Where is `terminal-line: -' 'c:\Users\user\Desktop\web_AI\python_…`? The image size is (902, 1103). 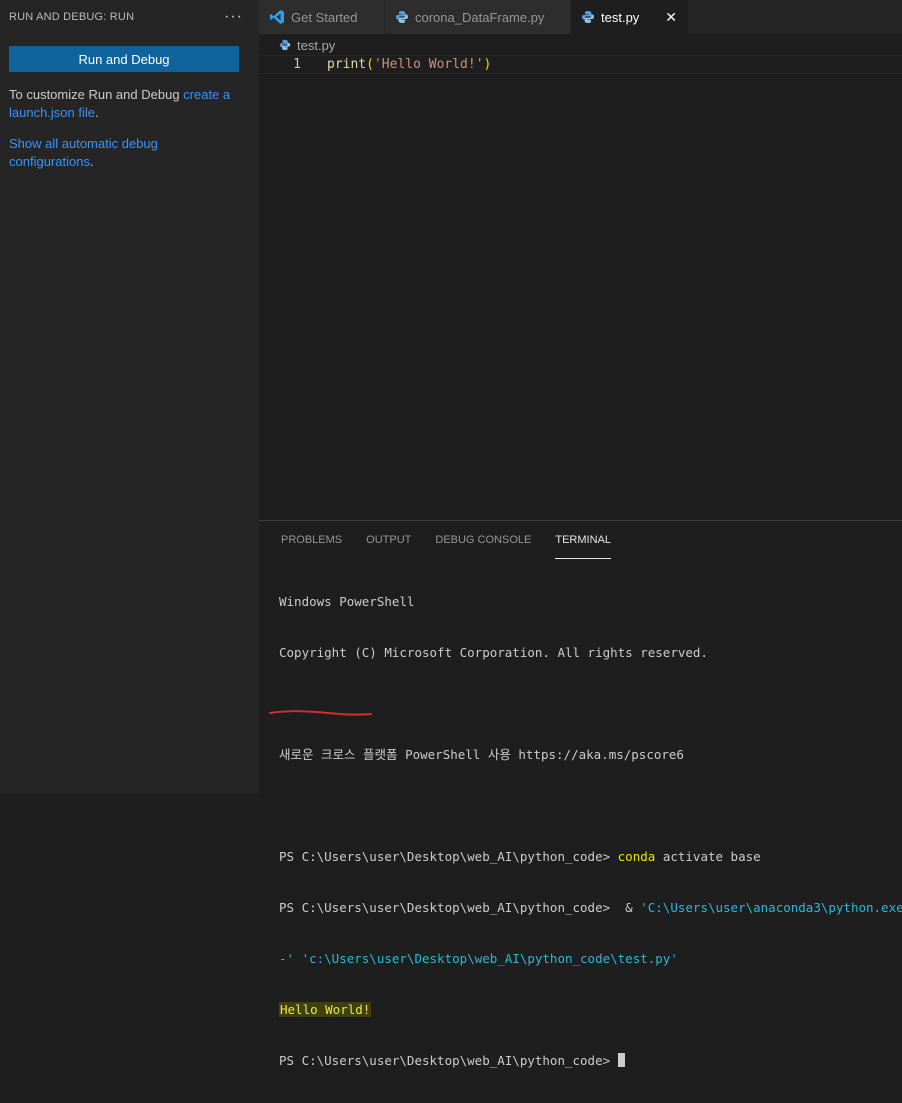 terminal-line: -' 'c:\Users\user\Desktop\web_AI\python_… is located at coordinates (478, 958).